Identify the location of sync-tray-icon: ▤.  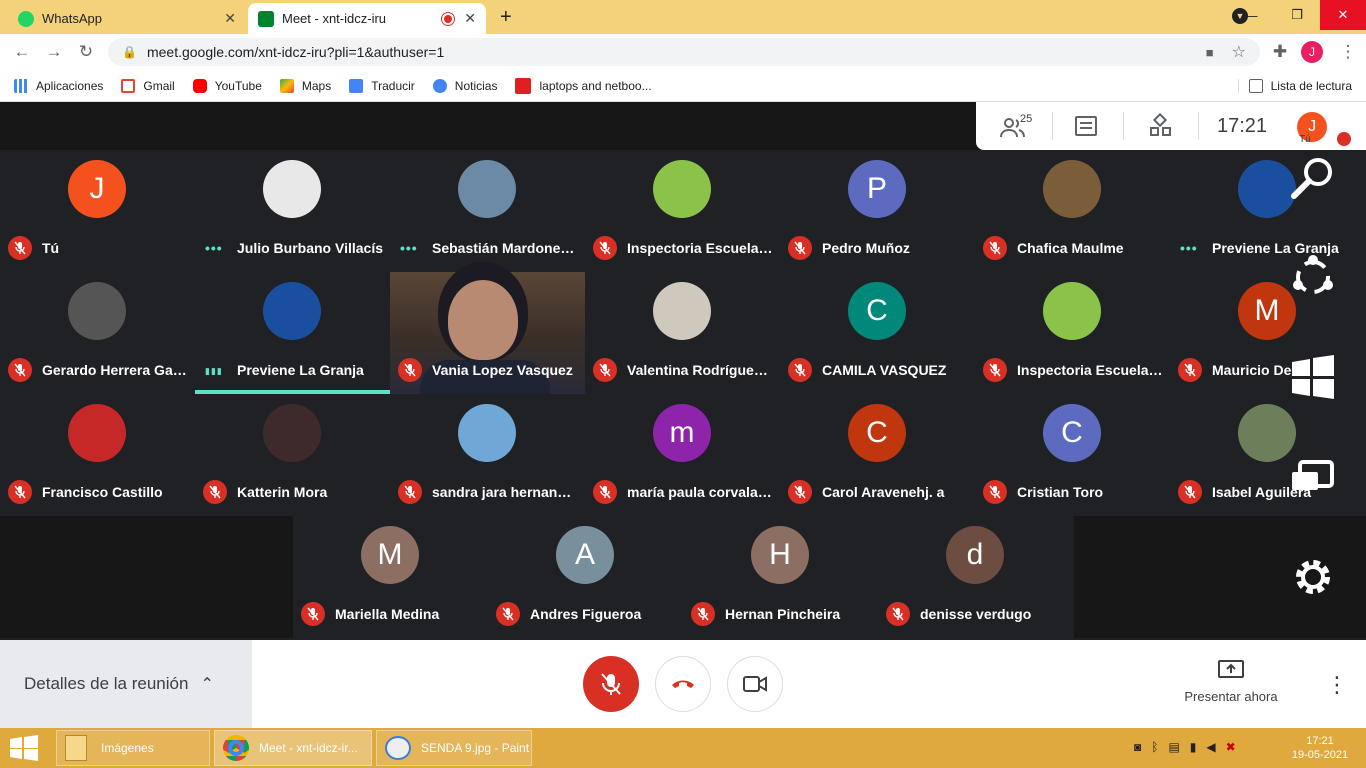
(1173, 747).